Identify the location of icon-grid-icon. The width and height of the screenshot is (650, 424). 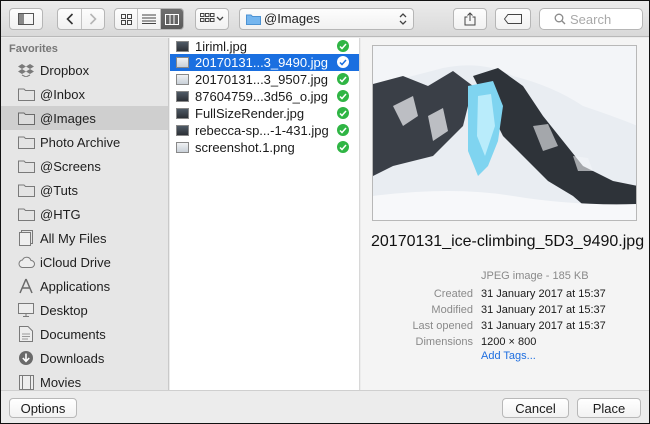
(126, 19).